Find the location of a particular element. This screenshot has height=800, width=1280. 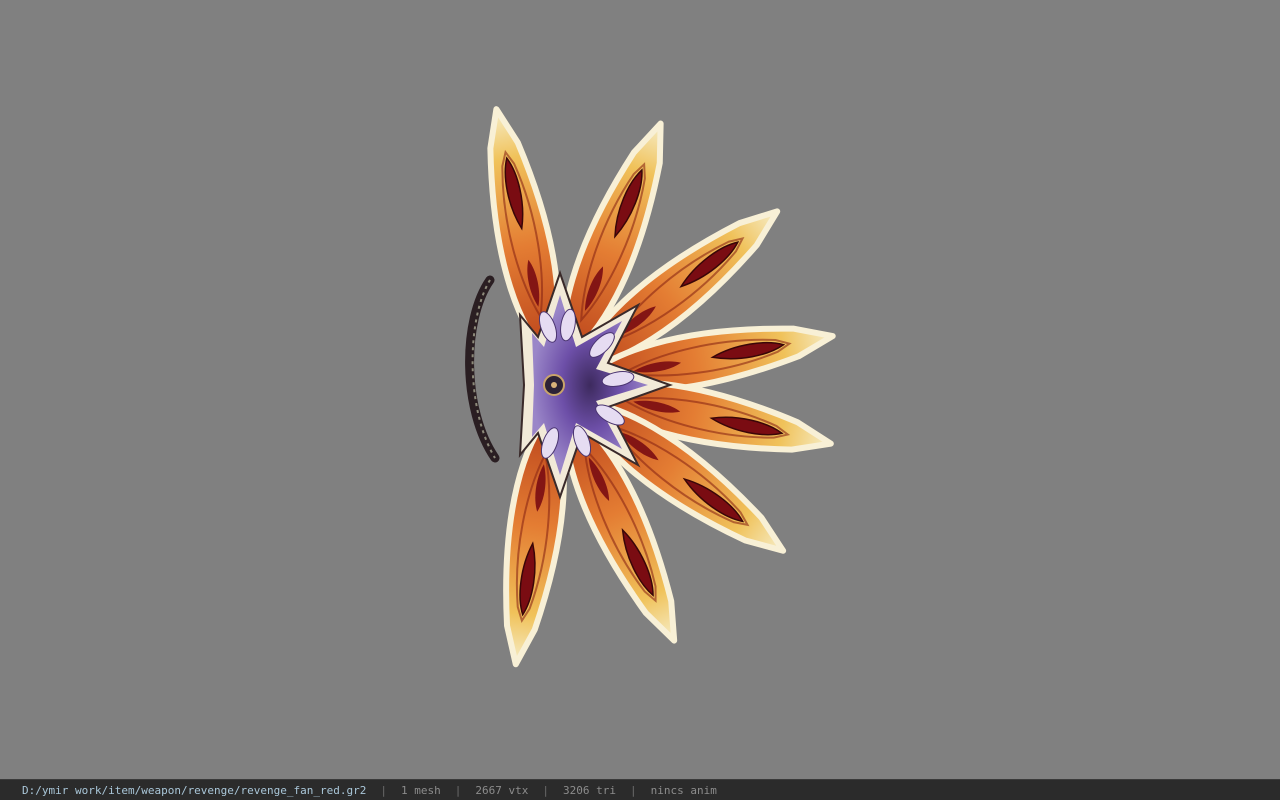

mesh-count: 1 mesh is located at coordinates (421, 790).